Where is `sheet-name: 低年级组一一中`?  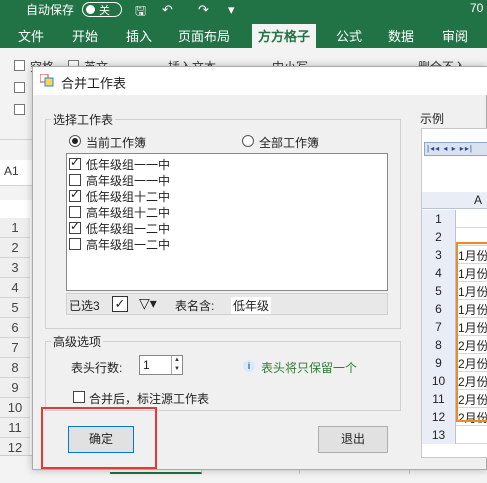
sheet-name: 低年级组一一中 is located at coordinates (128, 165).